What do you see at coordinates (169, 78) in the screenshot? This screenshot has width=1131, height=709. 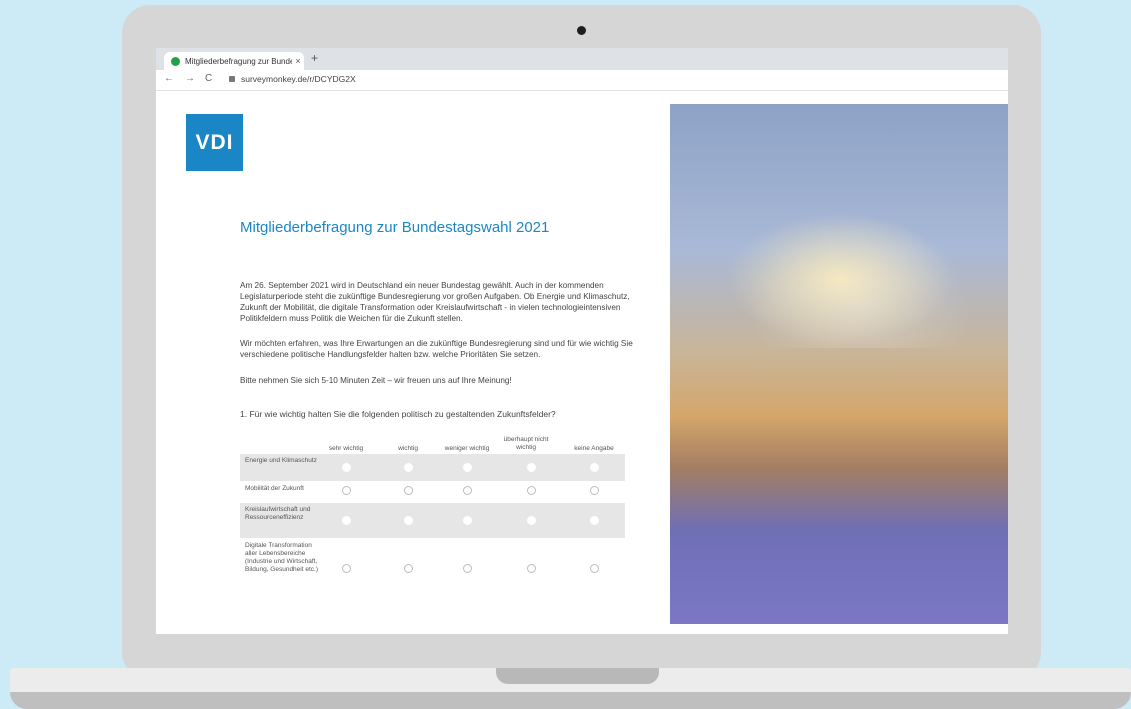 I see `back-arrow-icon: ←` at bounding box center [169, 78].